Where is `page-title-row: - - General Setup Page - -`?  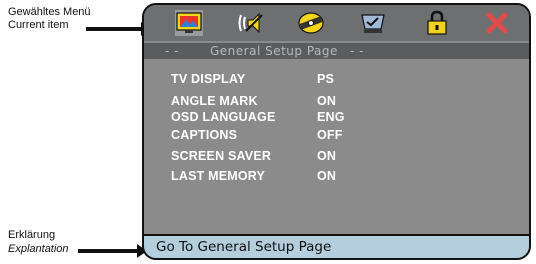
page-title-row: - - General Setup Page - - is located at coordinates (336, 51).